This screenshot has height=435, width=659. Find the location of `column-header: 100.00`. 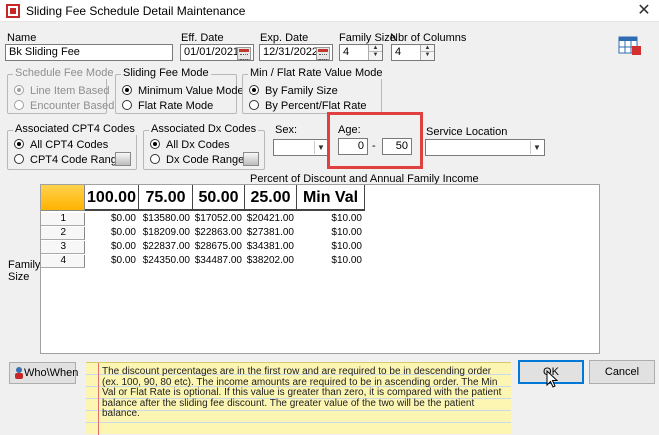

column-header: 100.00 is located at coordinates (112, 198).